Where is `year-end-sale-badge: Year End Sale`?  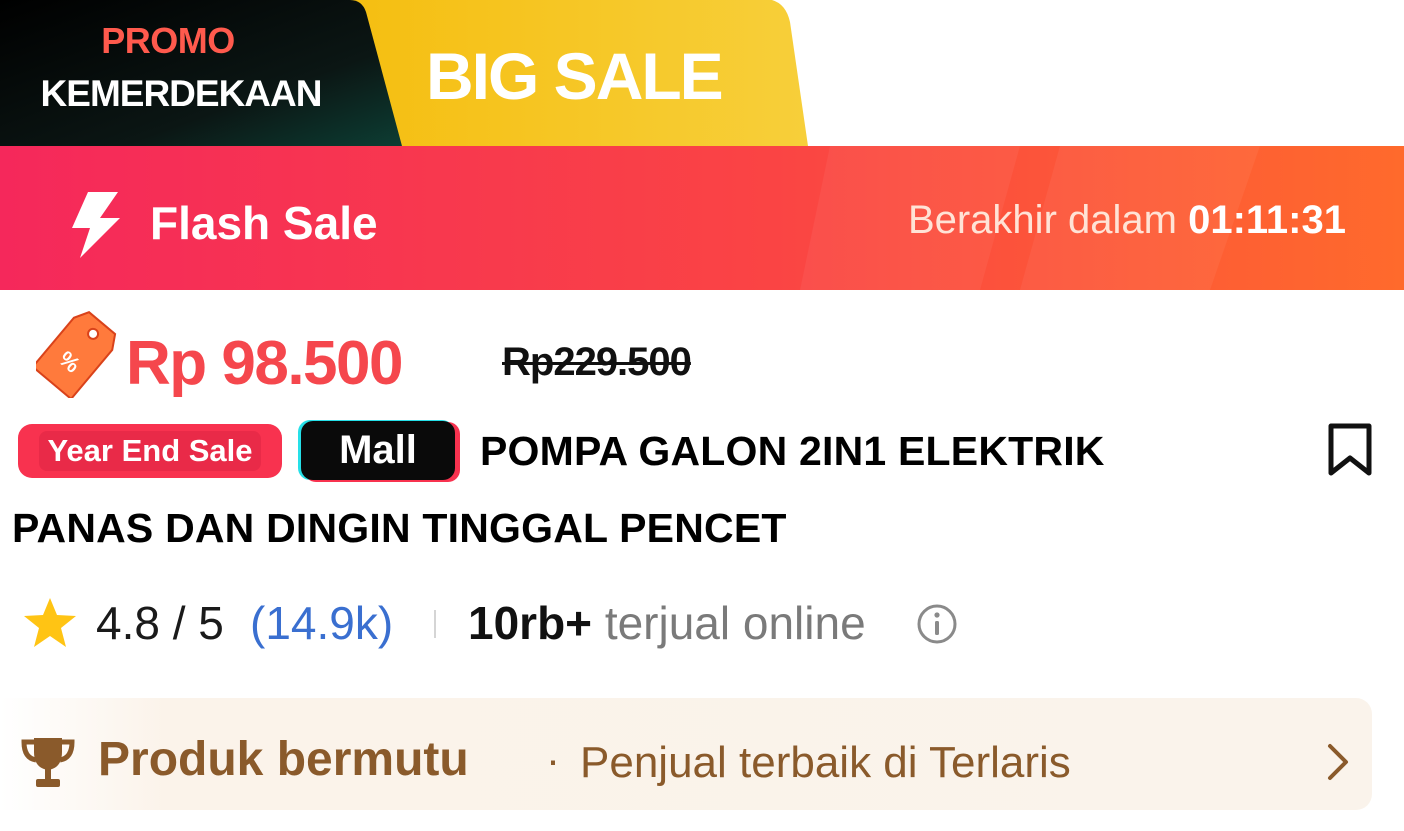 year-end-sale-badge: Year End Sale is located at coordinates (150, 451).